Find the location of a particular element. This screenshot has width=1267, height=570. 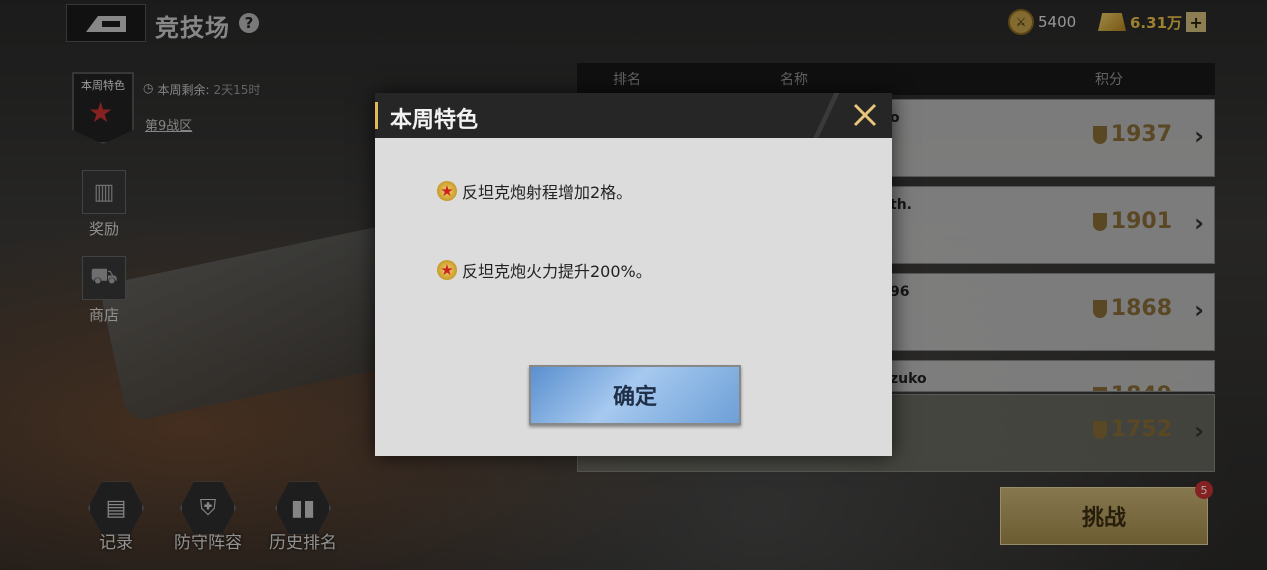

header-accent-bar is located at coordinates (376, 115).